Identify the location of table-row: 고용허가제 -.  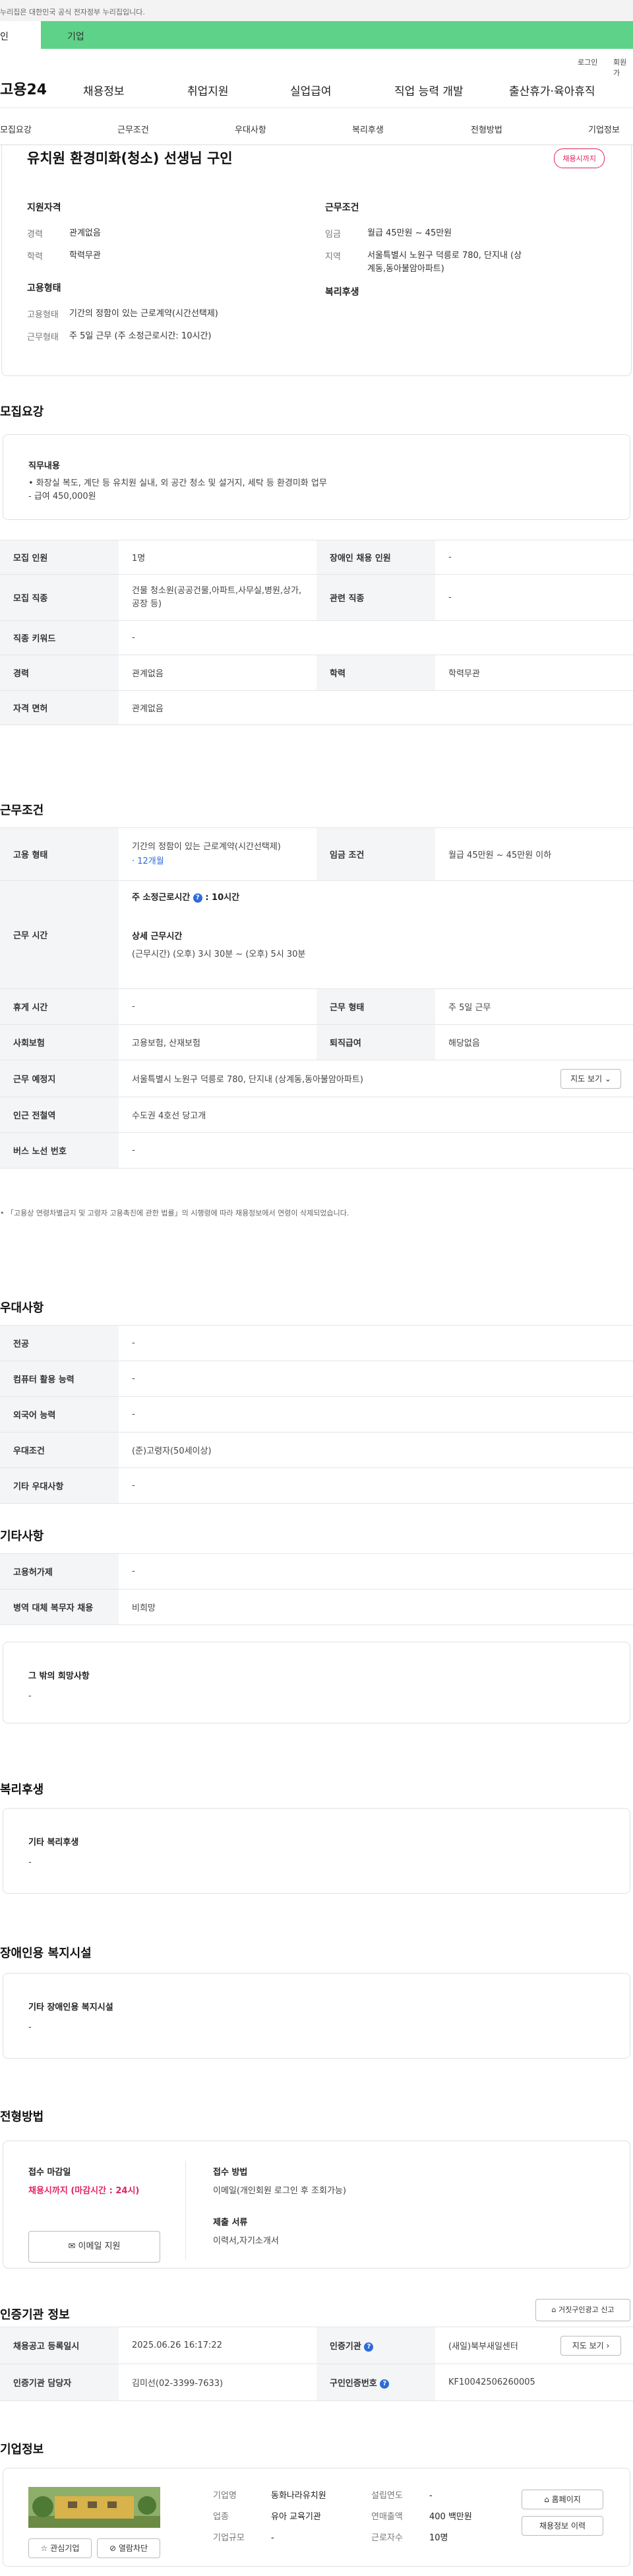
(316, 1571).